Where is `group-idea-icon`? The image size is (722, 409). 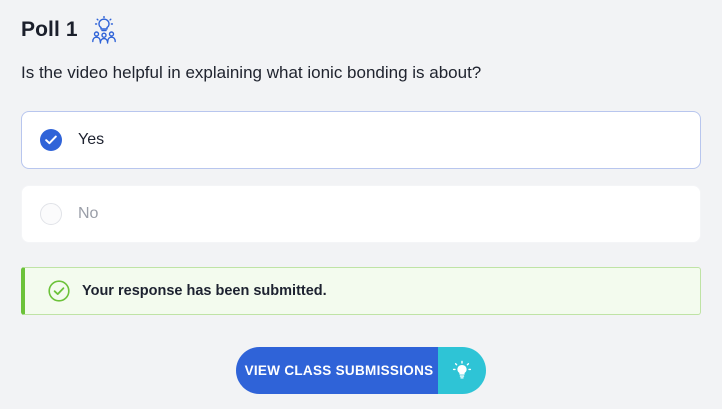
group-idea-icon is located at coordinates (104, 29).